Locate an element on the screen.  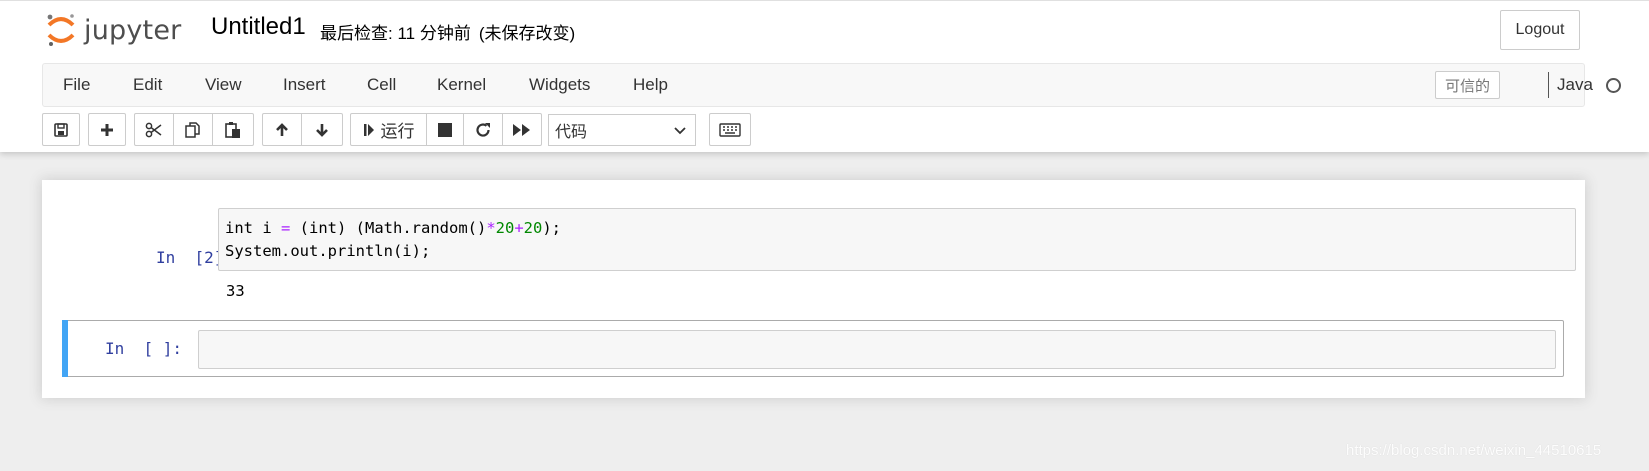
stop-icon is located at coordinates (445, 129).